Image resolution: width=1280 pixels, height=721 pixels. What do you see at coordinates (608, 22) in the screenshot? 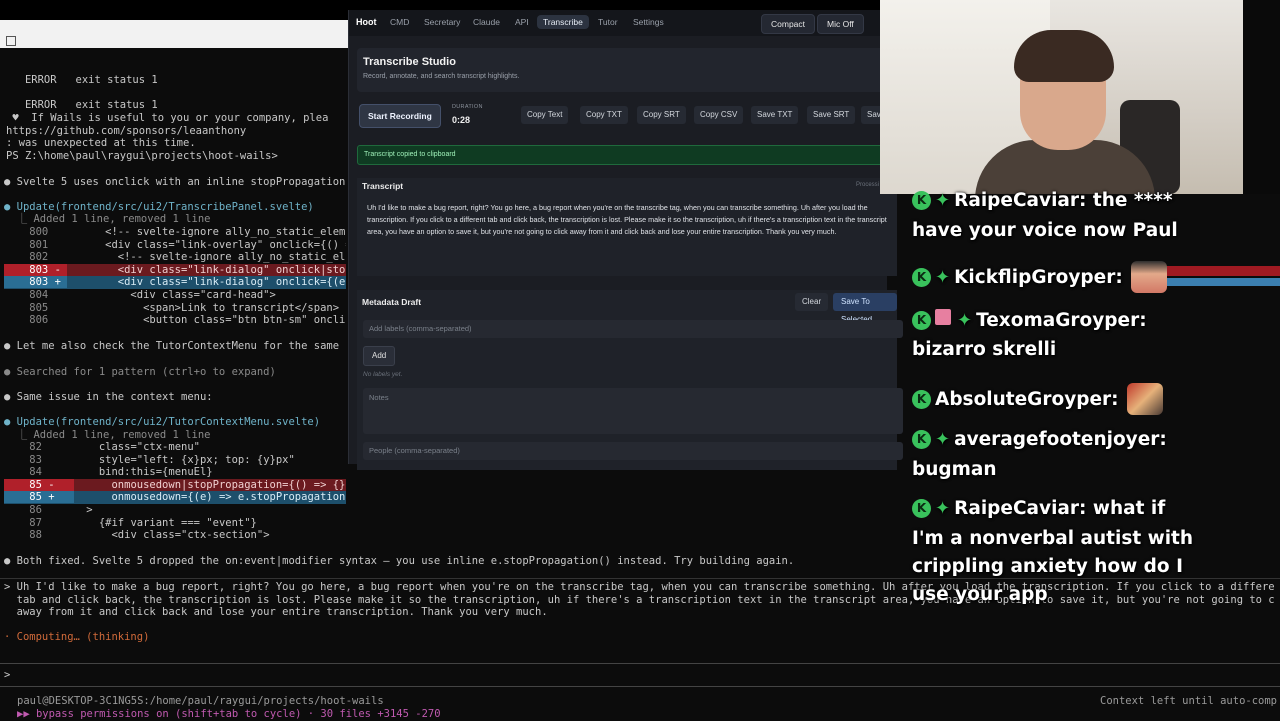
I see `tab-tutor: Tutor` at bounding box center [608, 22].